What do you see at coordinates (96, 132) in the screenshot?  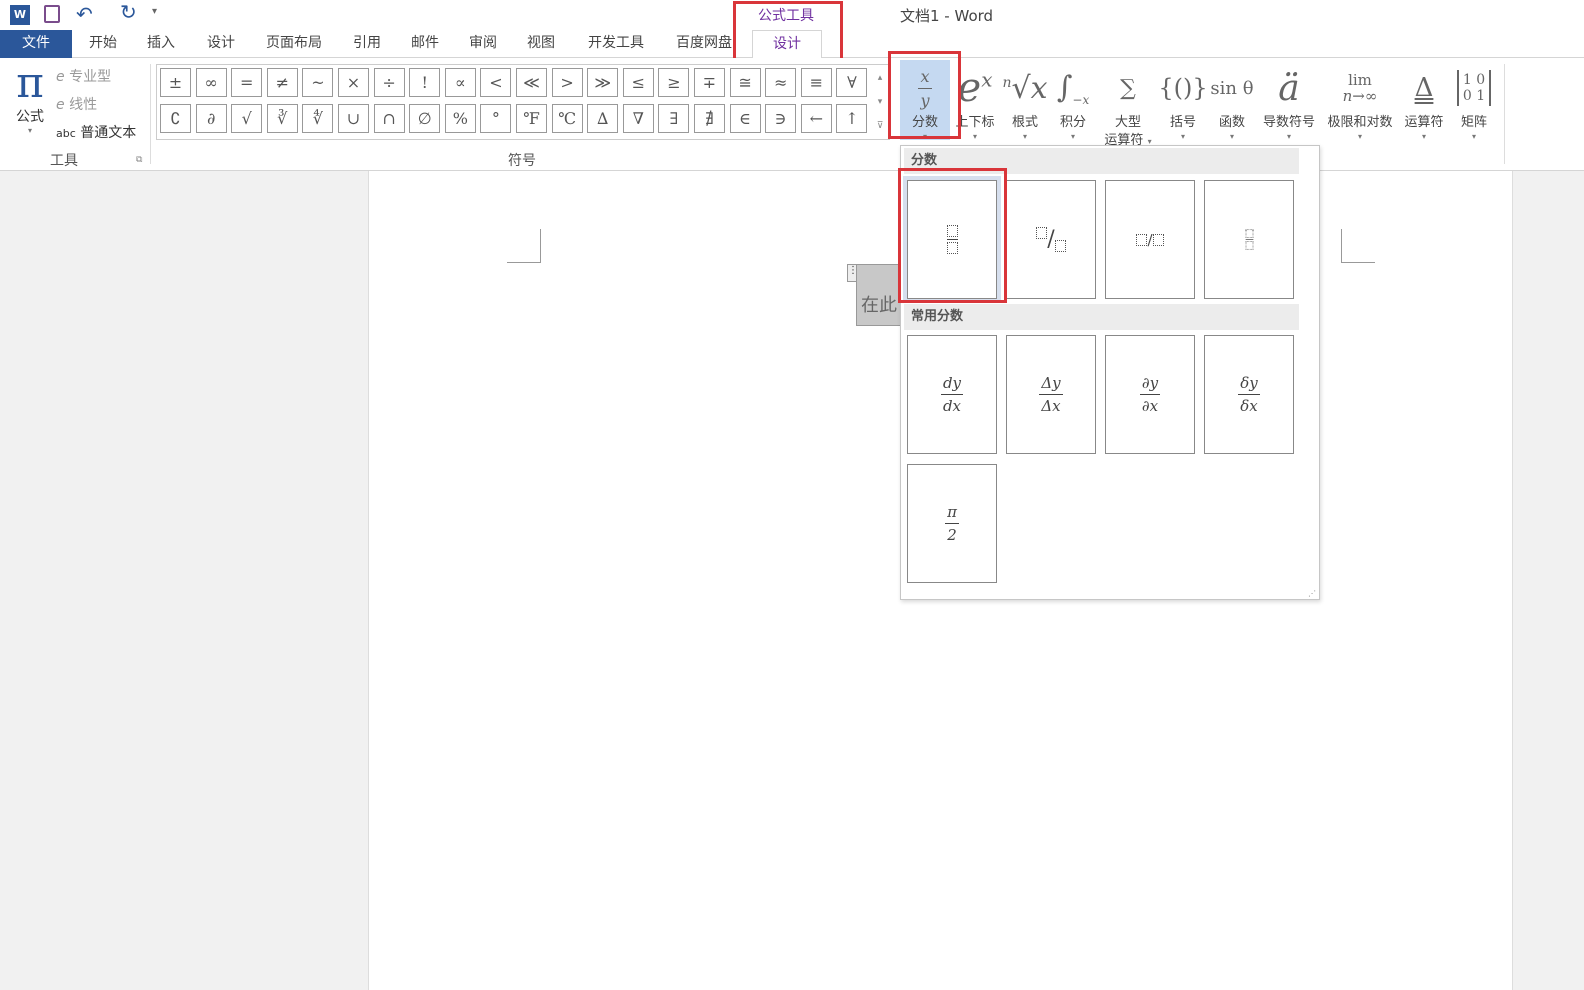 I see `normal-text-button: abc 普通文本` at bounding box center [96, 132].